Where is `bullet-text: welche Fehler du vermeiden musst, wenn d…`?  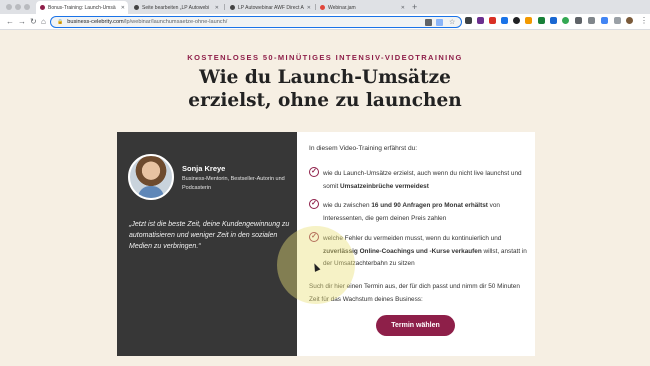 bullet-text: welche Fehler du vermeiden musst, wenn d… is located at coordinates (425, 251).